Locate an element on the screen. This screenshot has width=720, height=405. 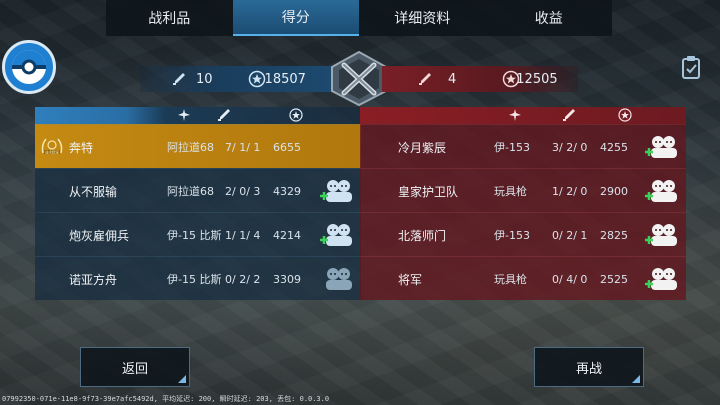
clipboard-check-icon is located at coordinates (692, 67).